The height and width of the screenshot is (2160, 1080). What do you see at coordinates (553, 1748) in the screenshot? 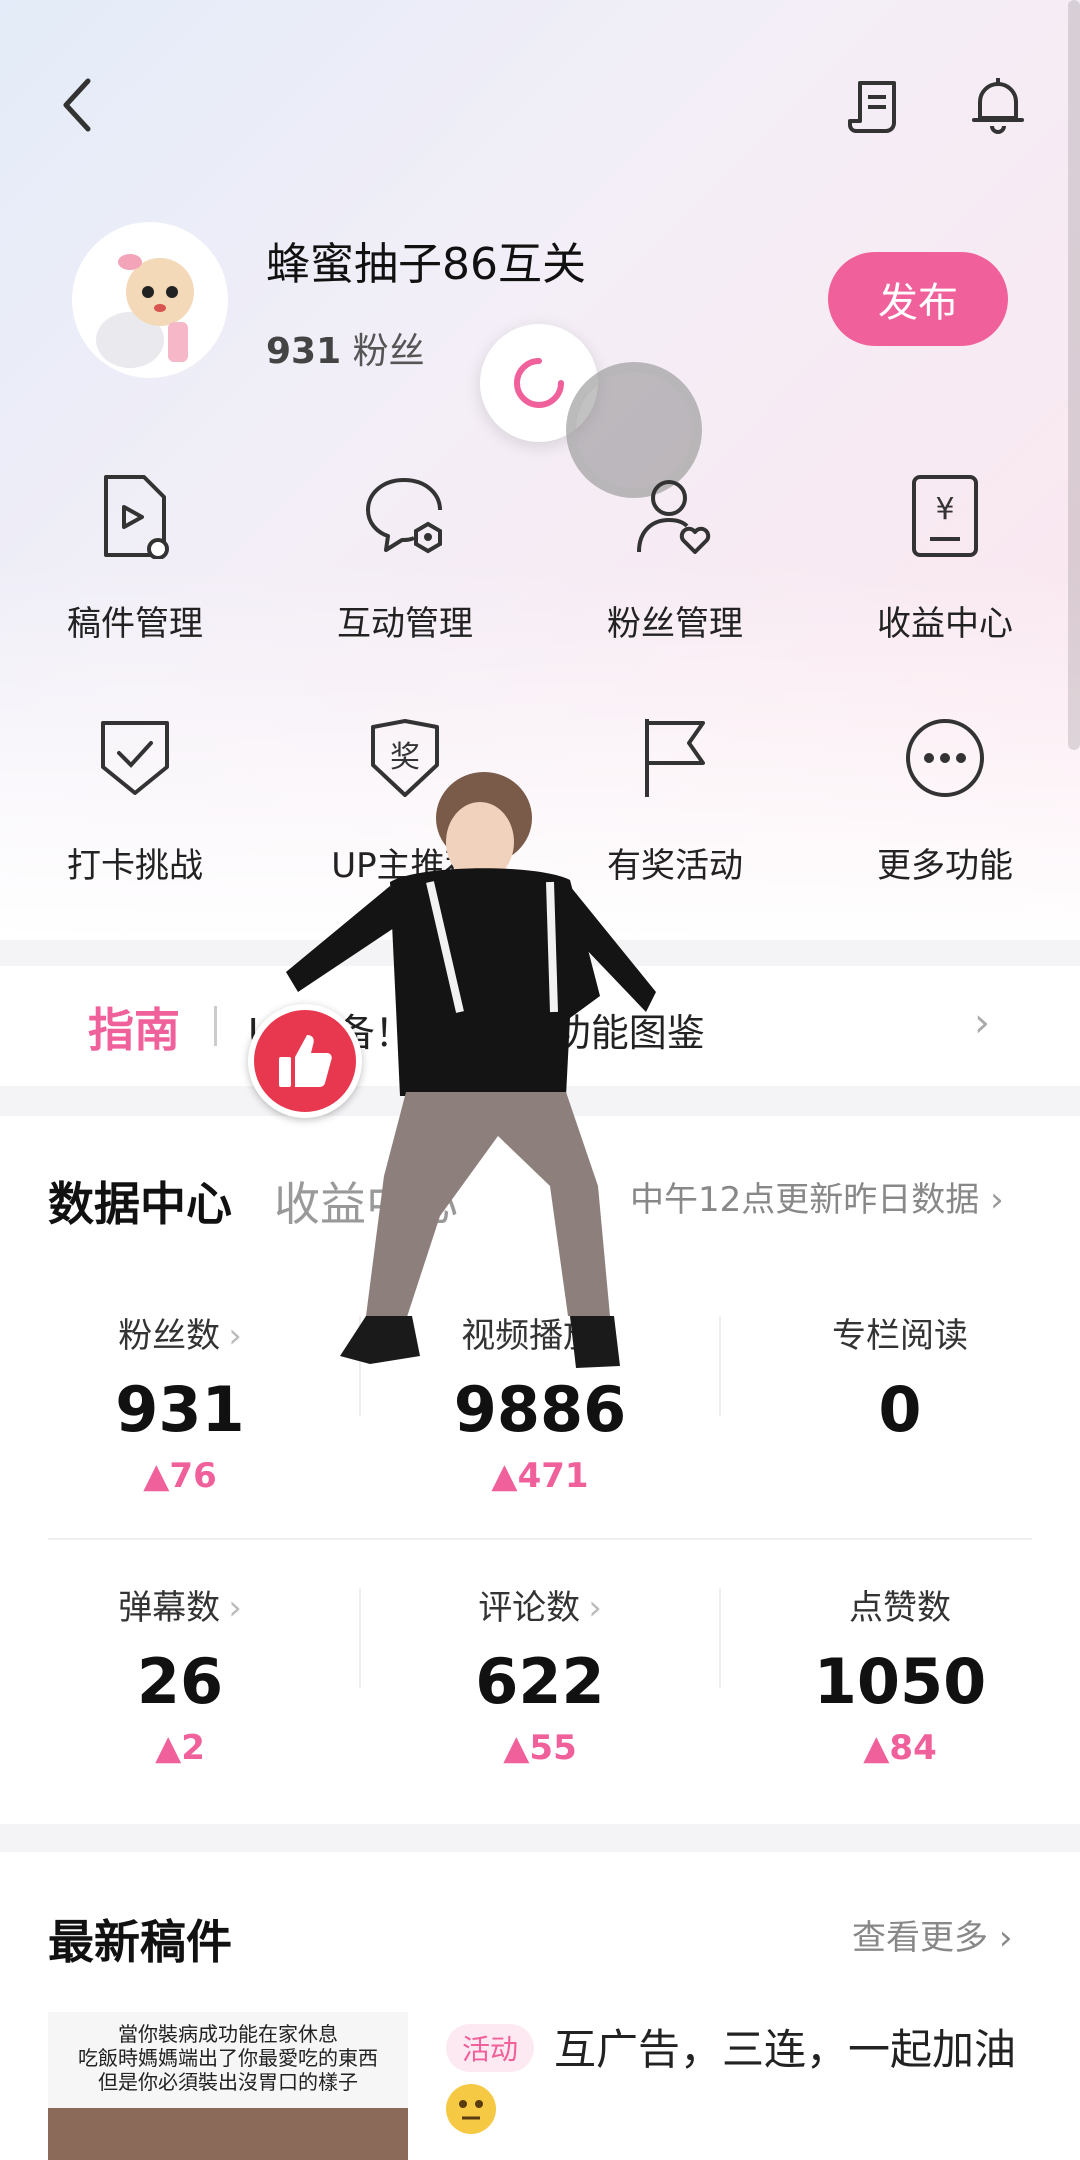
I see `stat-delta-value: 55` at bounding box center [553, 1748].